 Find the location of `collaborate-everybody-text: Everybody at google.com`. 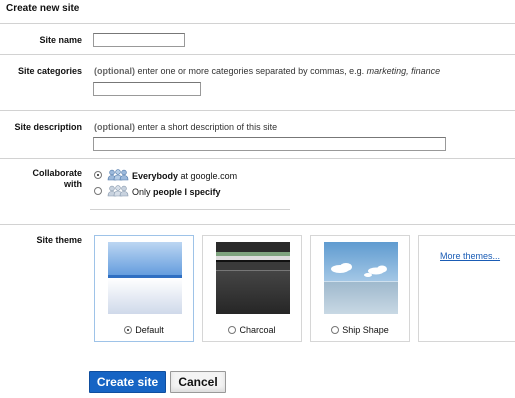

collaborate-everybody-text: Everybody at google.com is located at coordinates (184, 176).